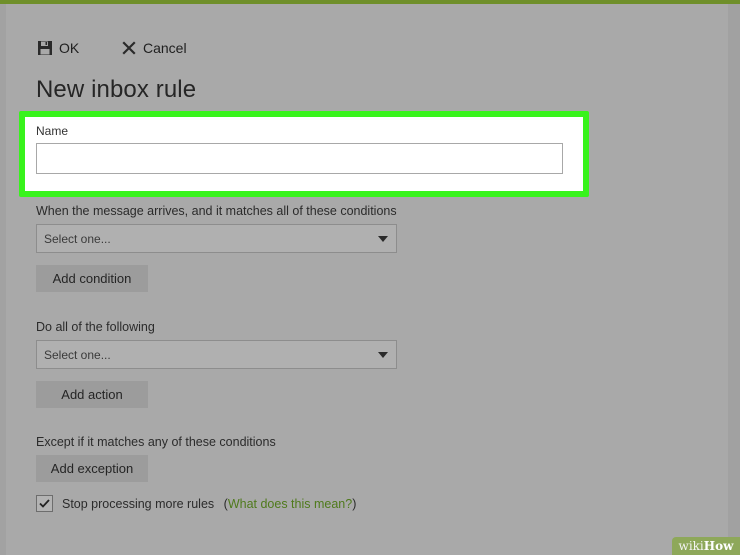 This screenshot has height=555, width=740. Describe the element at coordinates (52, 131) in the screenshot. I see `name-label: Name` at that location.